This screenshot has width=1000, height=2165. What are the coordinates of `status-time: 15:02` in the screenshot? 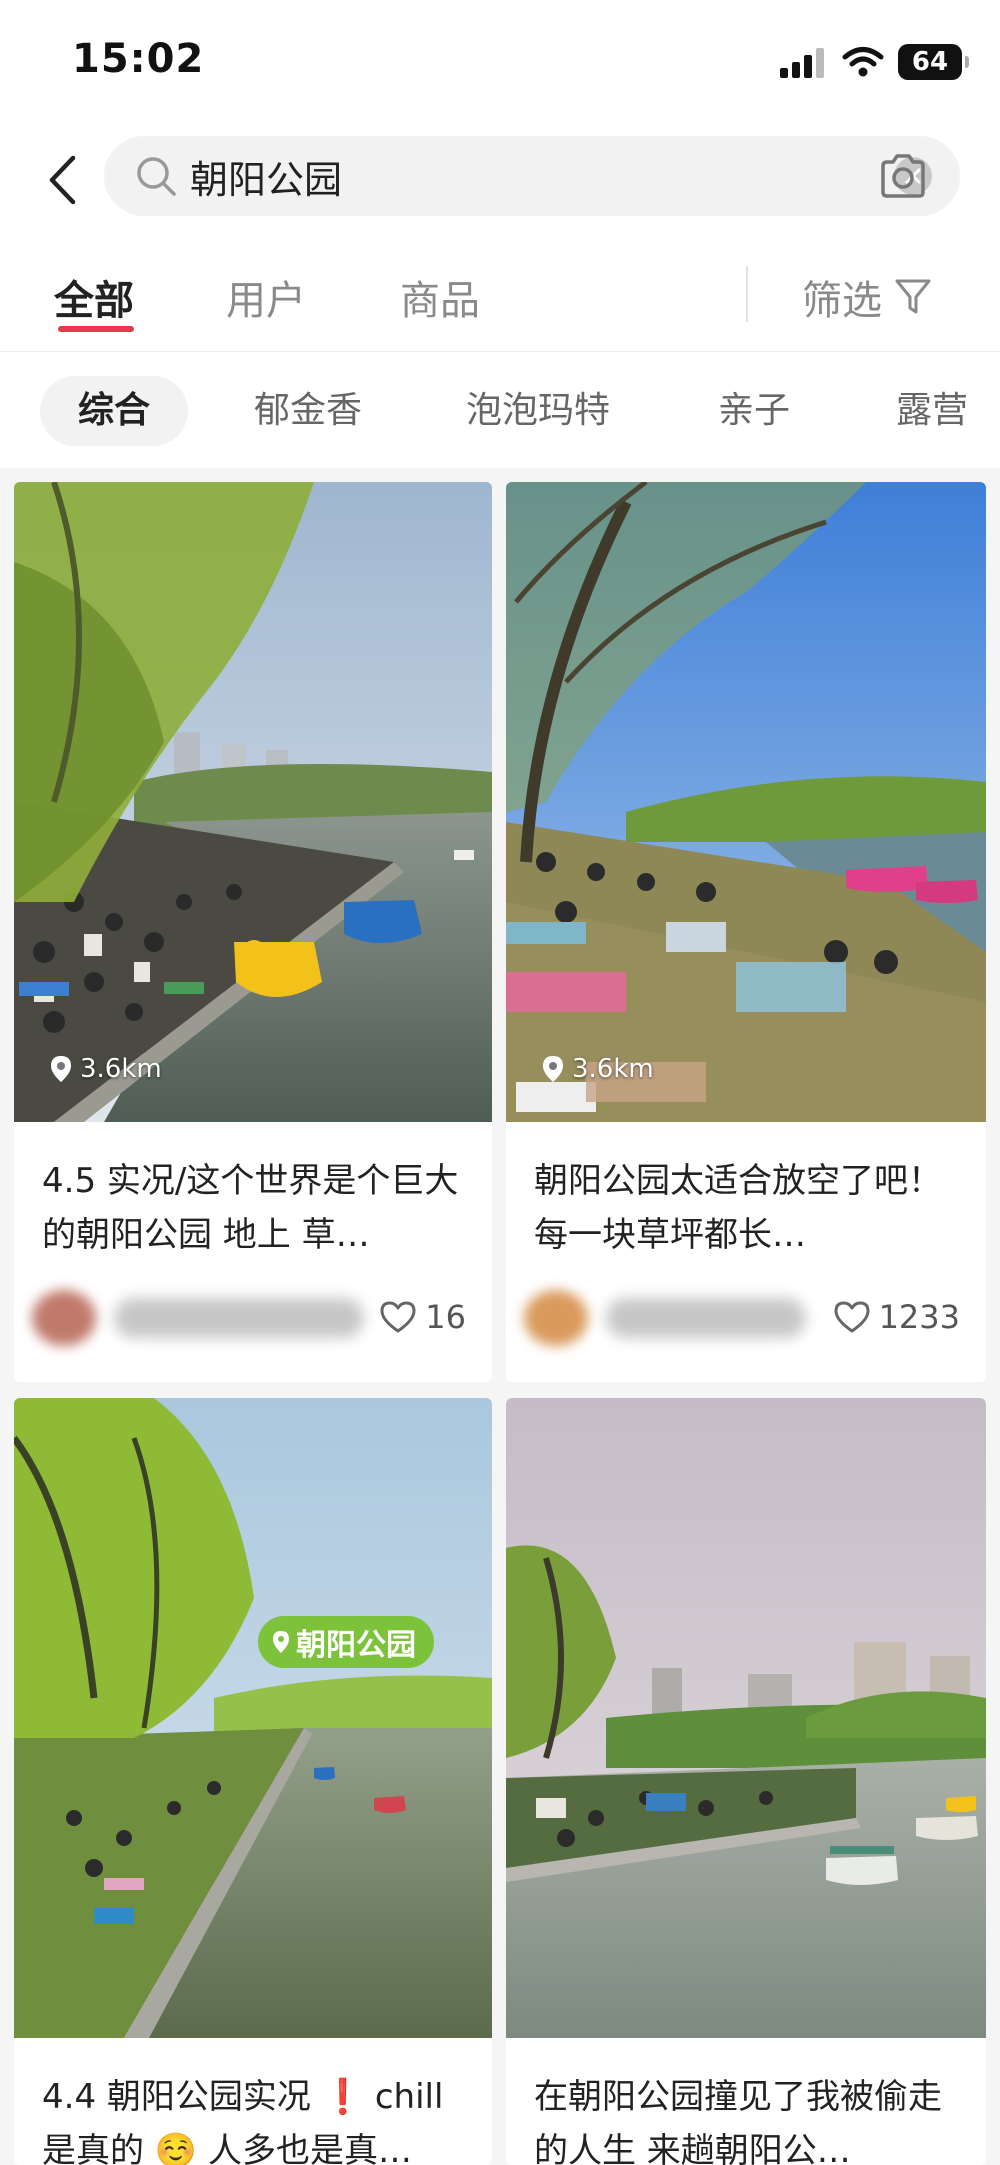 It's located at (138, 59).